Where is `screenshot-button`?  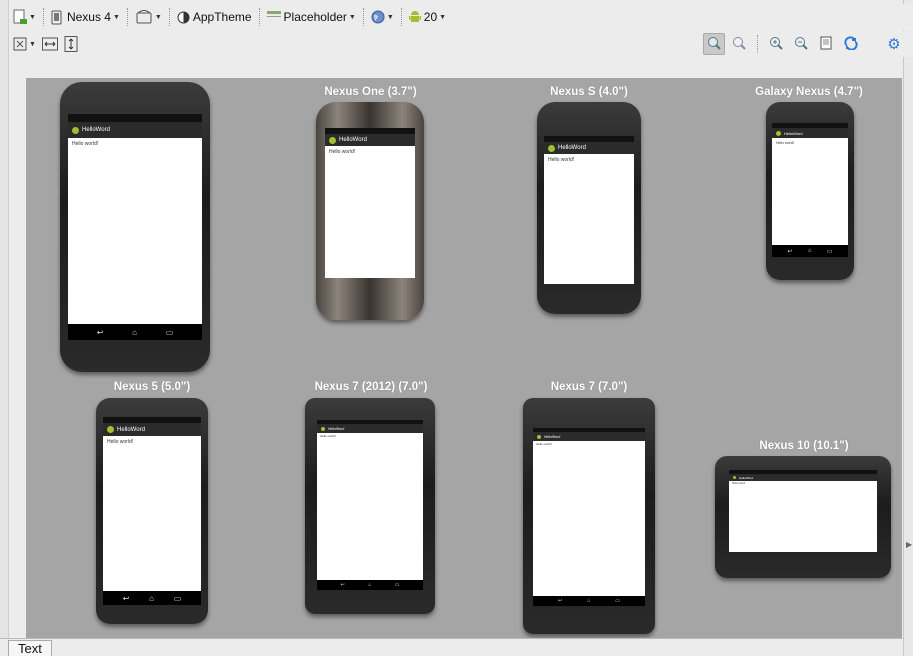
screenshot-button is located at coordinates (826, 44).